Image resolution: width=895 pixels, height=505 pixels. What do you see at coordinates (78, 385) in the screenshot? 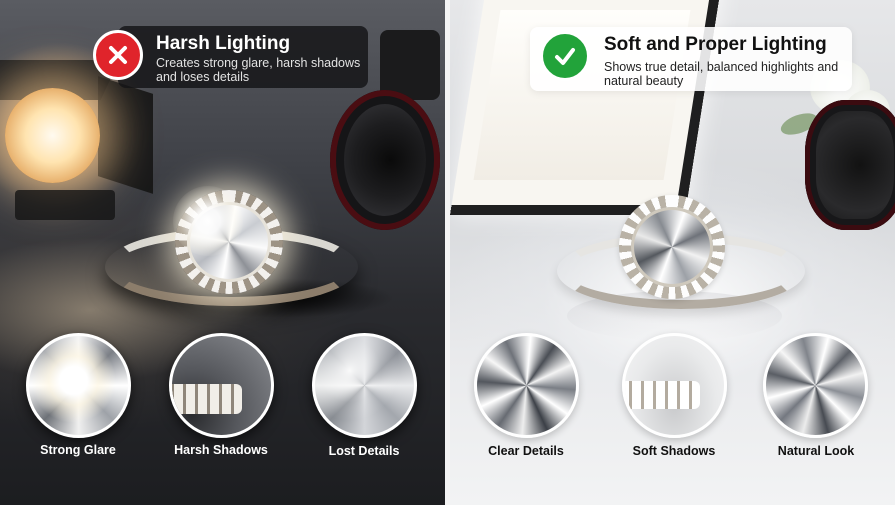
I see `strong-glare-closeup` at bounding box center [78, 385].